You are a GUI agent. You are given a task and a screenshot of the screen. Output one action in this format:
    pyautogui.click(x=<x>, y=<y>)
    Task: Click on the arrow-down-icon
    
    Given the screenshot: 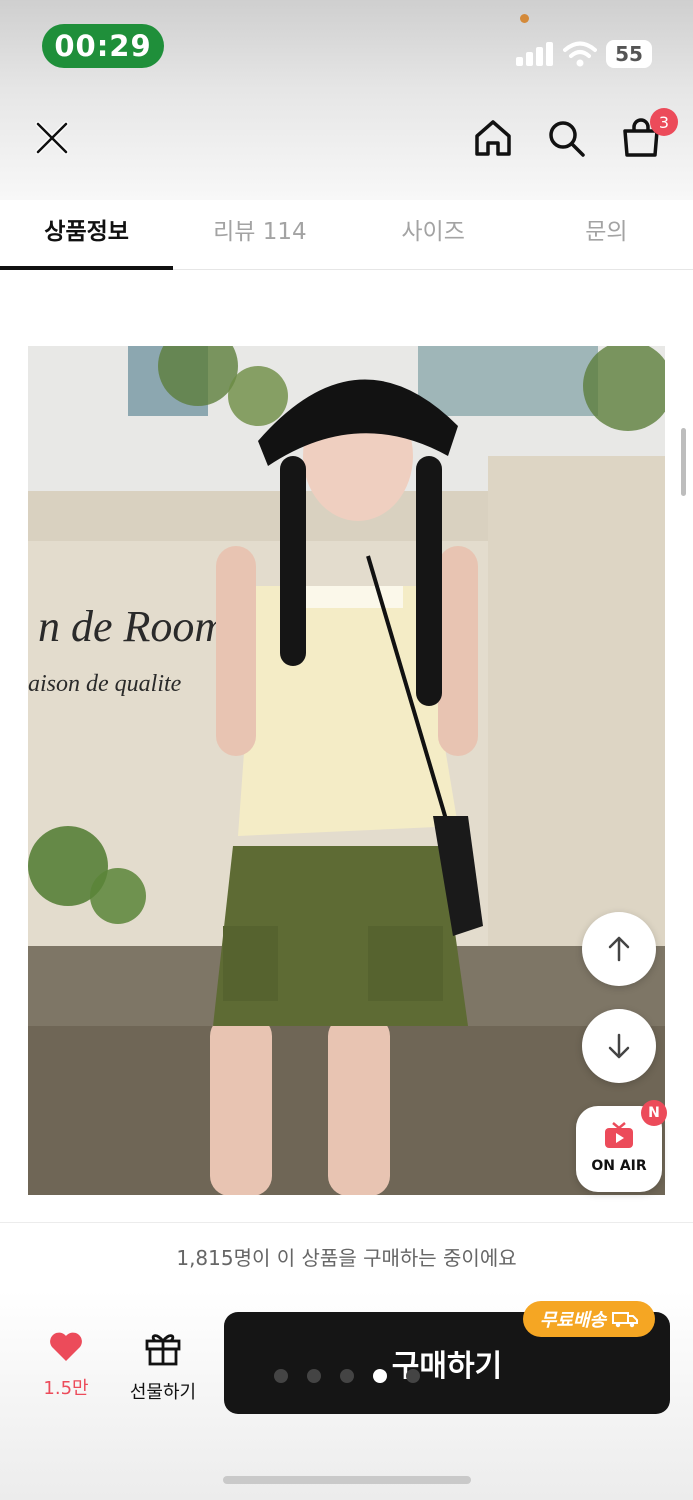 What is the action you would take?
    pyautogui.click(x=619, y=1046)
    